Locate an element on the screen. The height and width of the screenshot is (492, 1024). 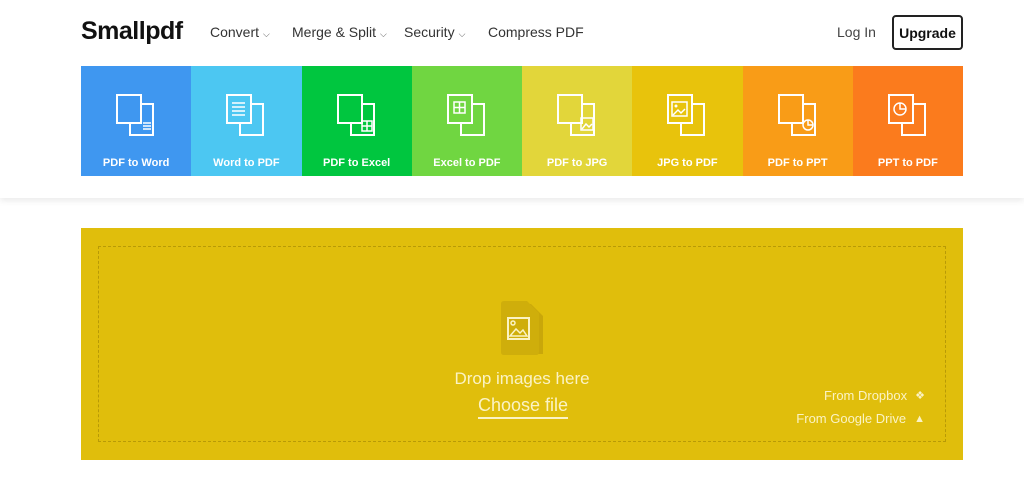
pdf-to-excel-icon is located at coordinates (355, 115).